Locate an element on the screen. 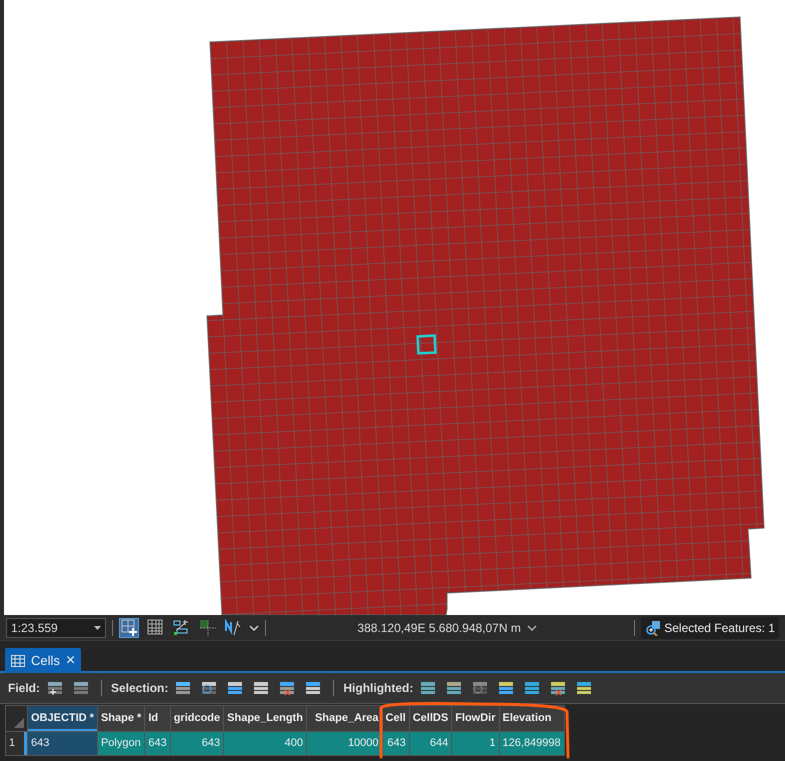 The image size is (785, 761). close-icon: × is located at coordinates (71, 660).